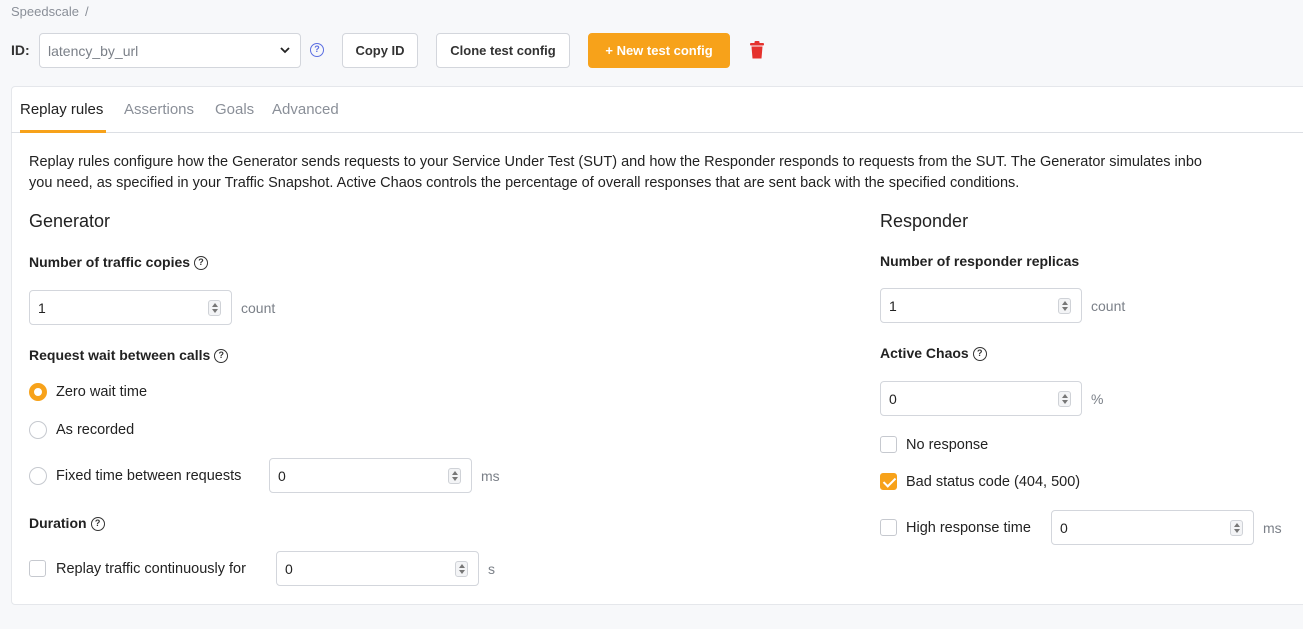  What do you see at coordinates (1108, 306) in the screenshot?
I see `replicas-unit: count` at bounding box center [1108, 306].